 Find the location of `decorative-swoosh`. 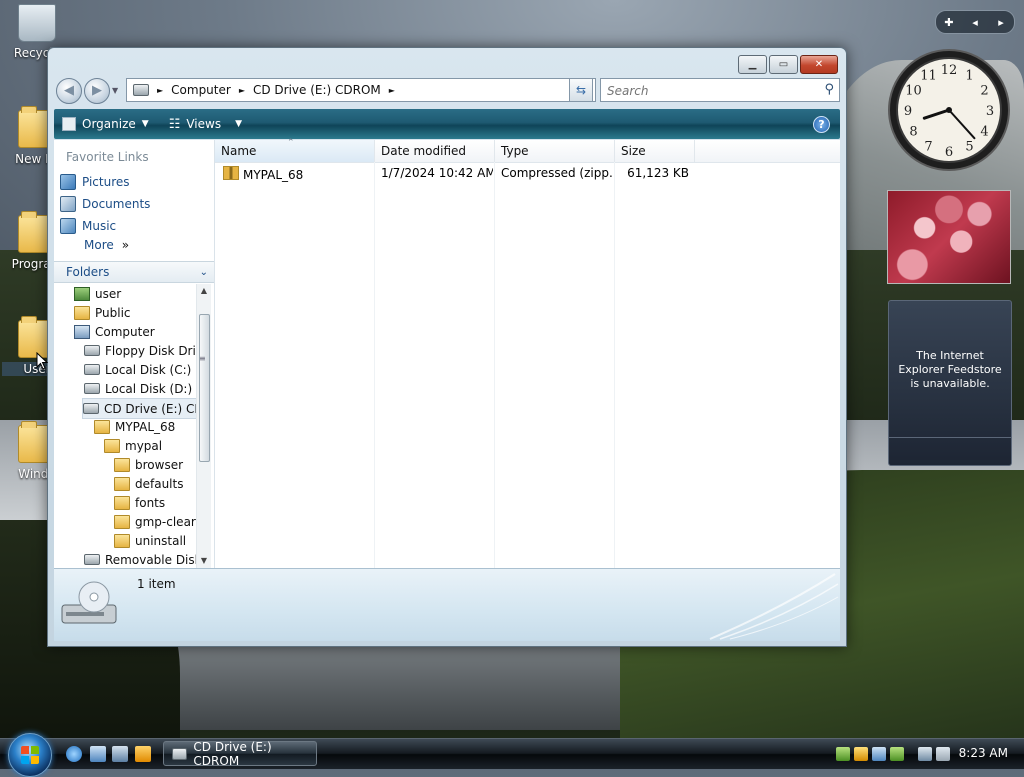

decorative-swoosh is located at coordinates (774, 606).